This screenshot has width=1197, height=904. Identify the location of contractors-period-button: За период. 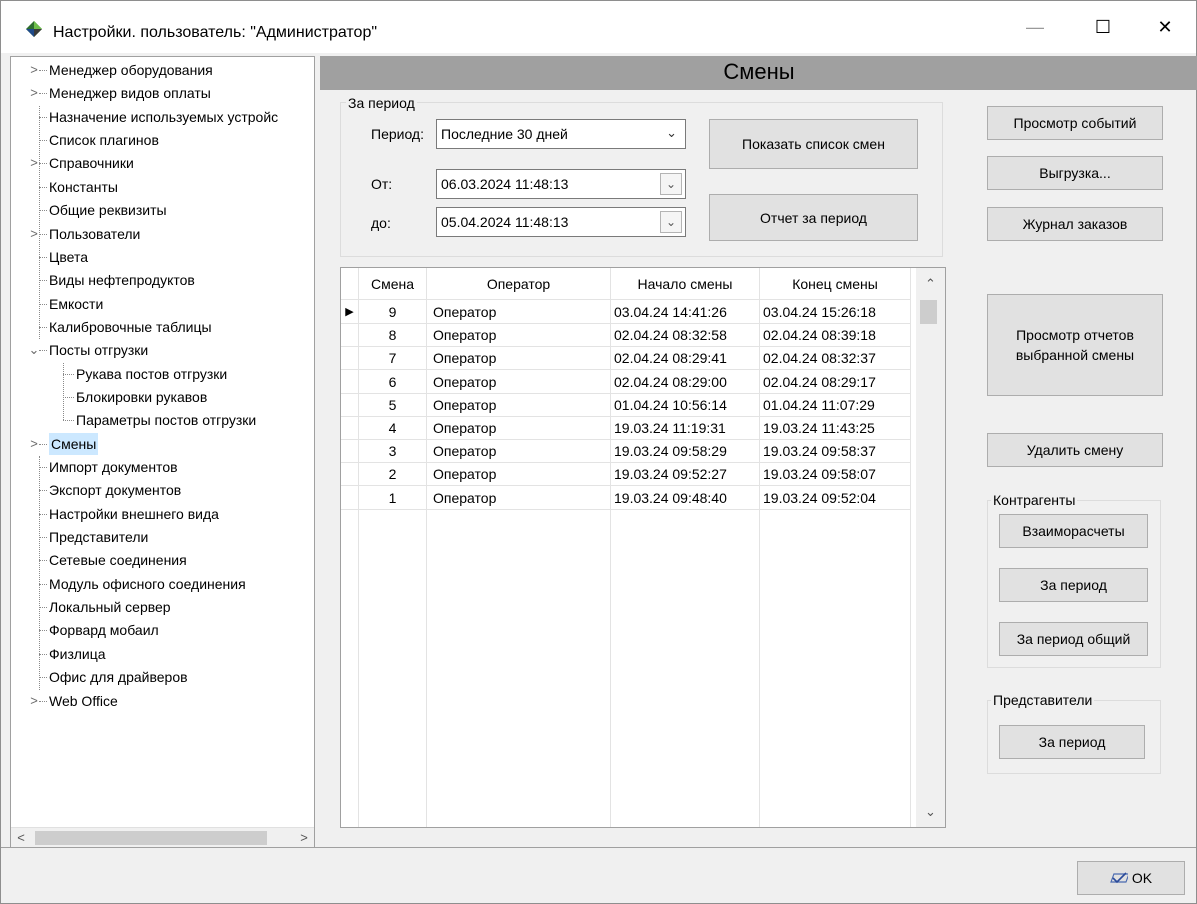
(1073, 585).